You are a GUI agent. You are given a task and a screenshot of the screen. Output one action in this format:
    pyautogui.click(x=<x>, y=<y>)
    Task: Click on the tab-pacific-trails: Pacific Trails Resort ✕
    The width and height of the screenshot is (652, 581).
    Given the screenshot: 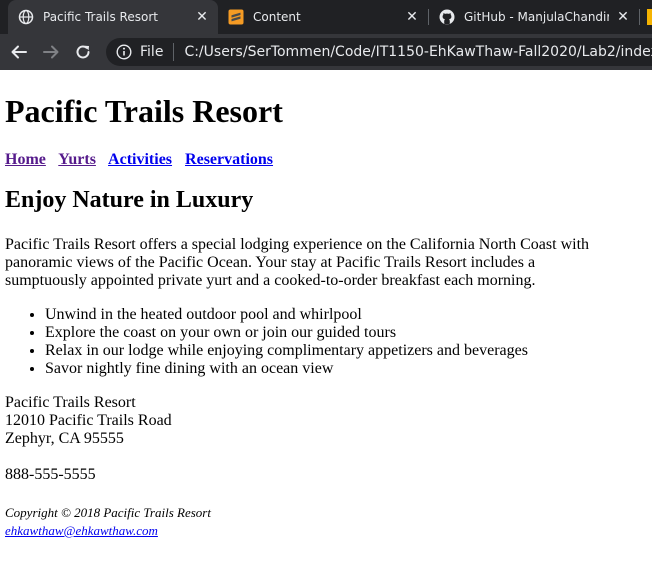 What is the action you would take?
    pyautogui.click(x=113, y=17)
    